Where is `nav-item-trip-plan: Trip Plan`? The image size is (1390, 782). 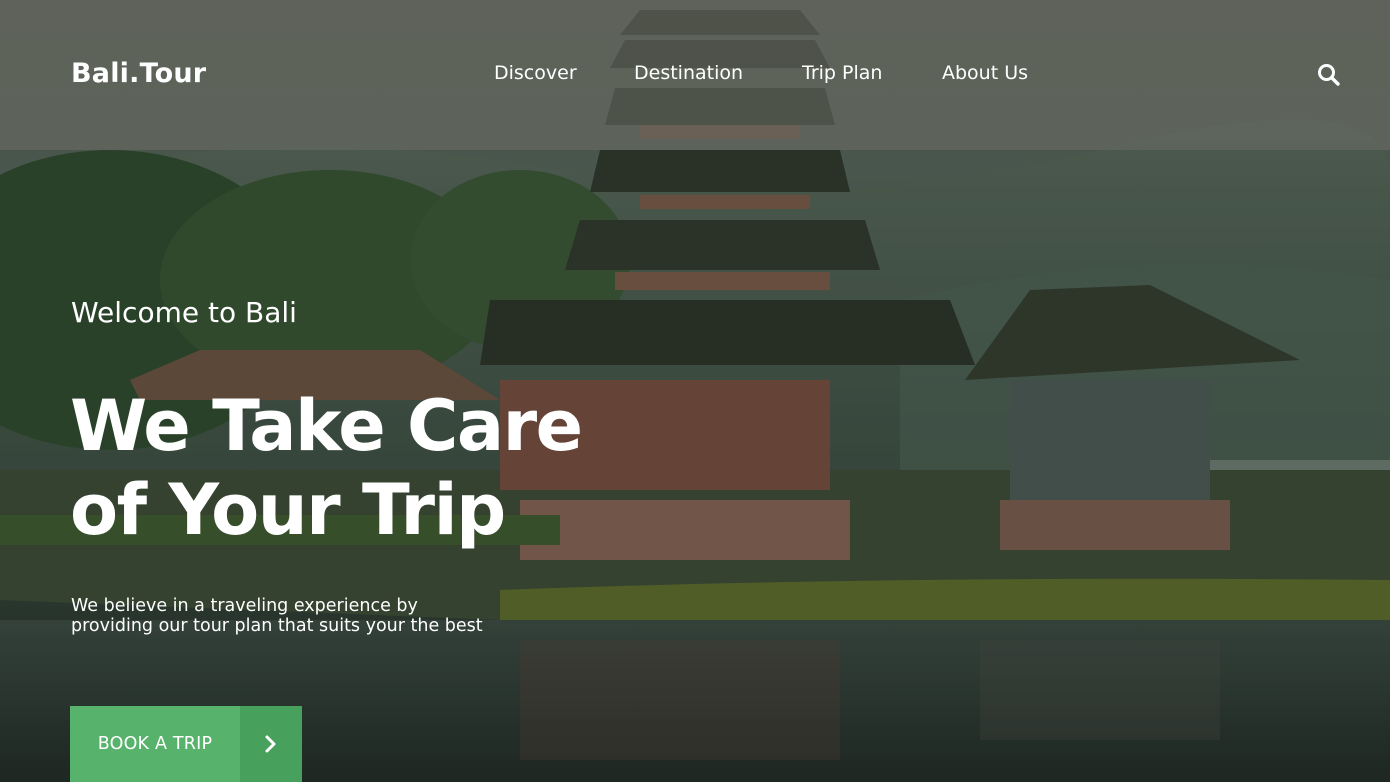 nav-item-trip-plan: Trip Plan is located at coordinates (842, 73).